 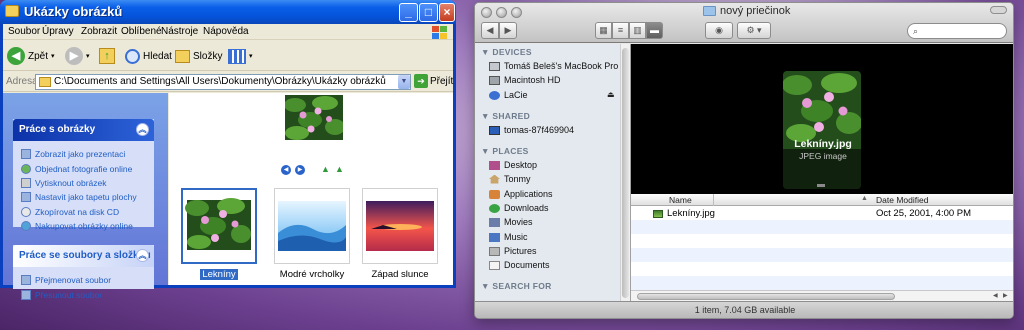 I want to click on thumbnail-label: Západ slunce, so click(x=400, y=274).